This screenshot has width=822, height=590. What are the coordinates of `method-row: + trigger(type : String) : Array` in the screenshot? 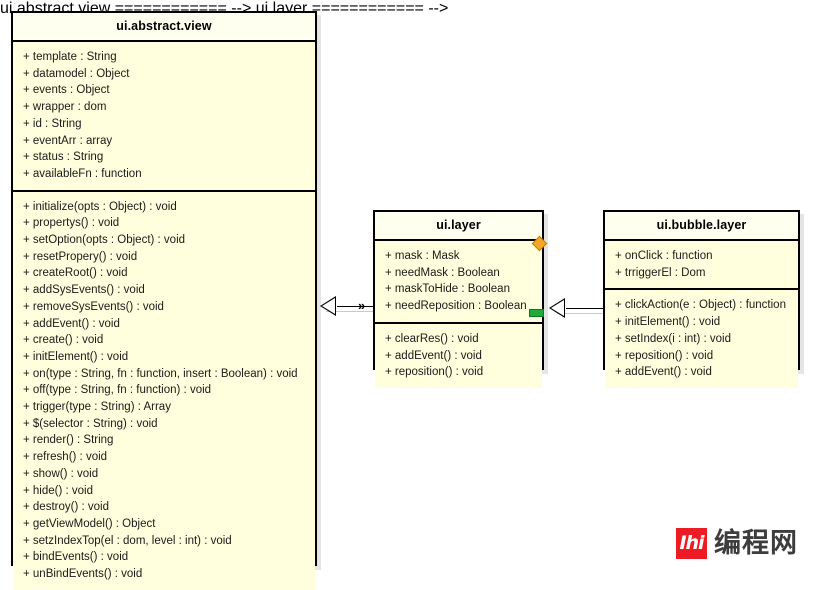 It's located at (97, 407).